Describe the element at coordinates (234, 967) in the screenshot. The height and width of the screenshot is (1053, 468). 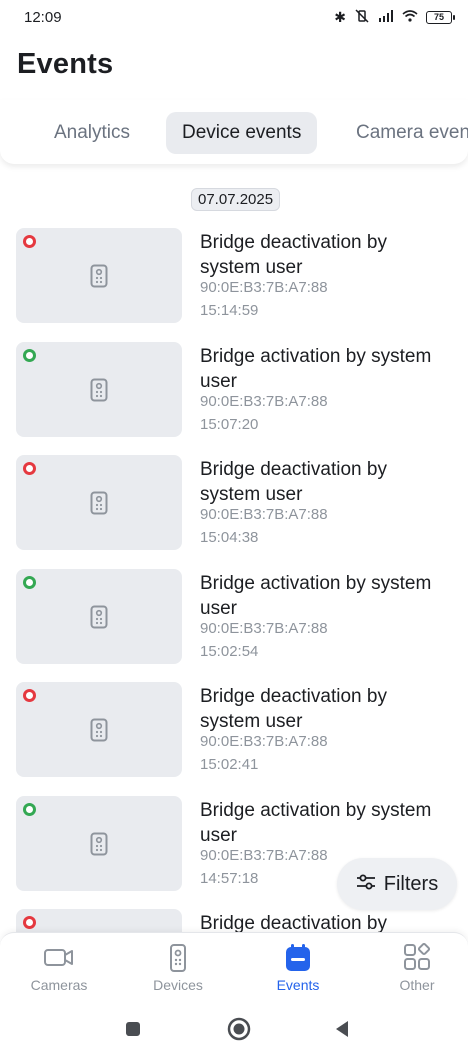
I see `bottom-nav: Cameras Devices Events Other` at that location.